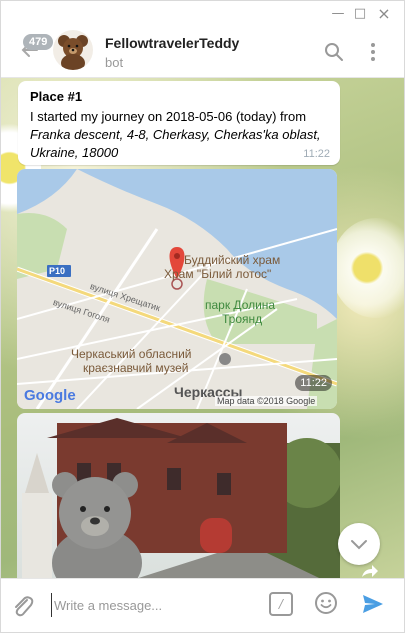  Describe the element at coordinates (172, 43) in the screenshot. I see `chat-title: FellowtravelerTeddy` at that location.